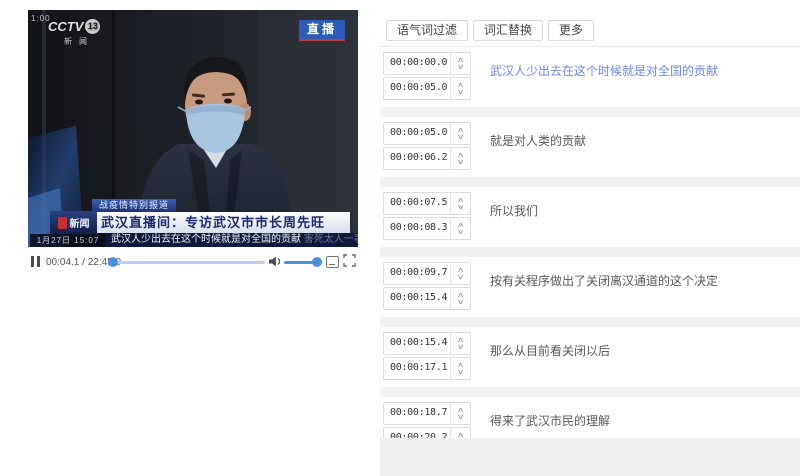 This screenshot has width=800, height=476. Describe the element at coordinates (35, 261) in the screenshot. I see `pause-button` at that location.